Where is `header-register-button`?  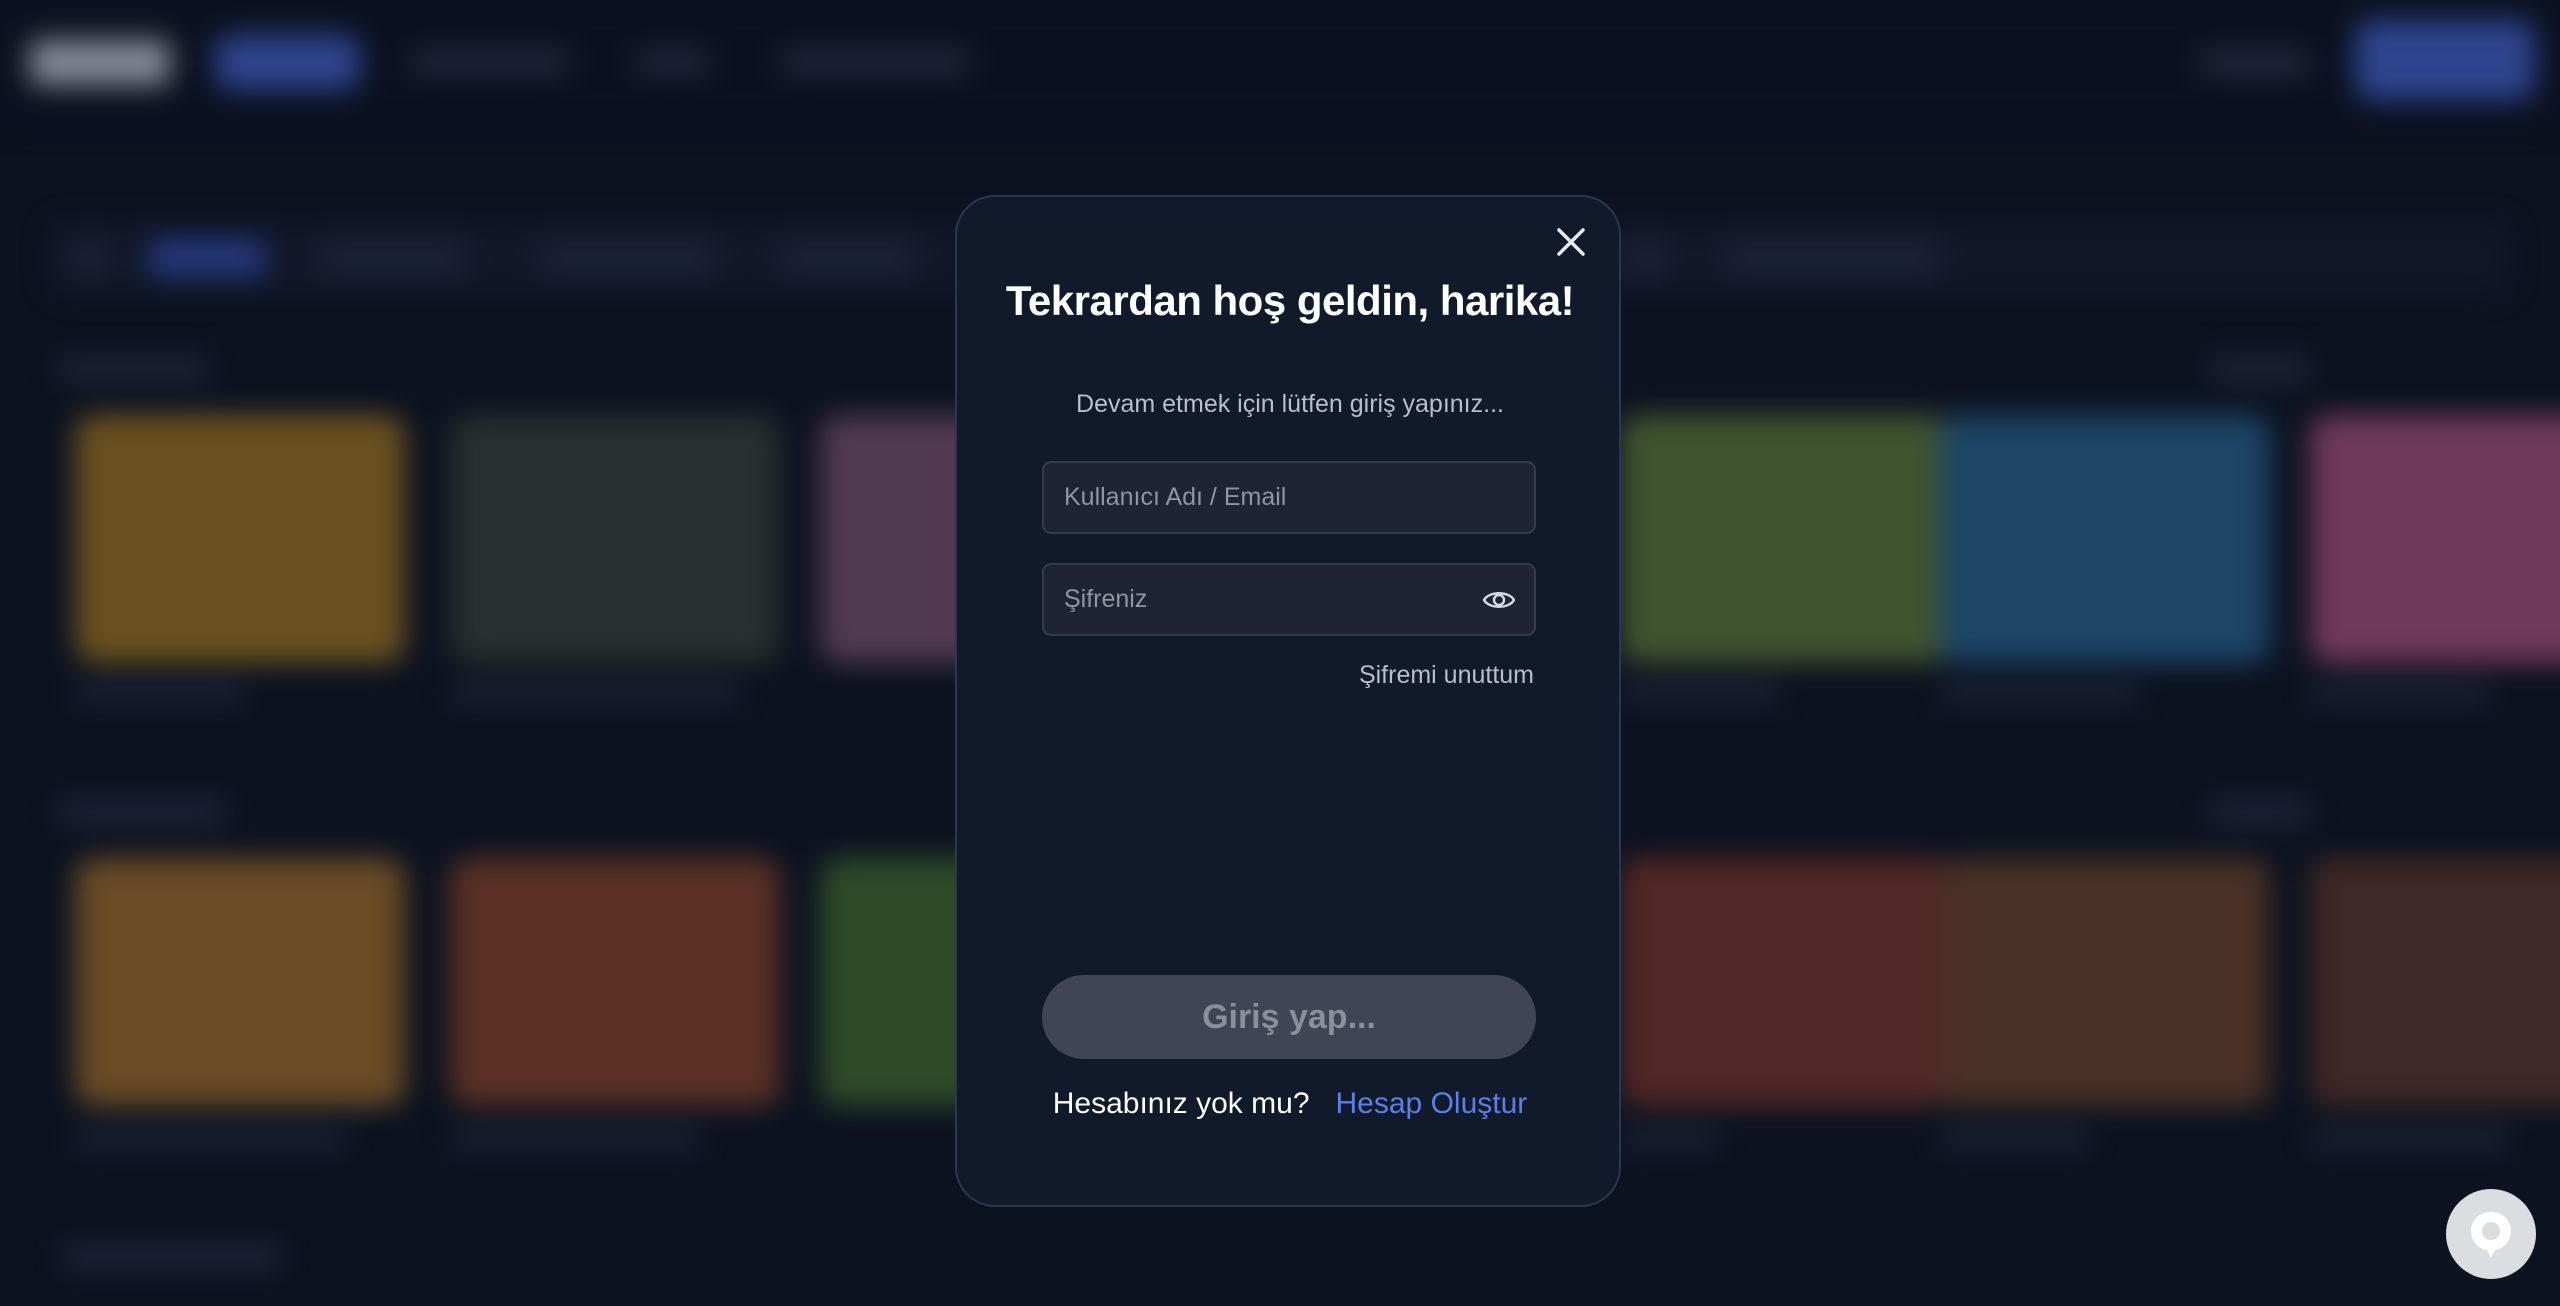
header-register-button is located at coordinates (2445, 60).